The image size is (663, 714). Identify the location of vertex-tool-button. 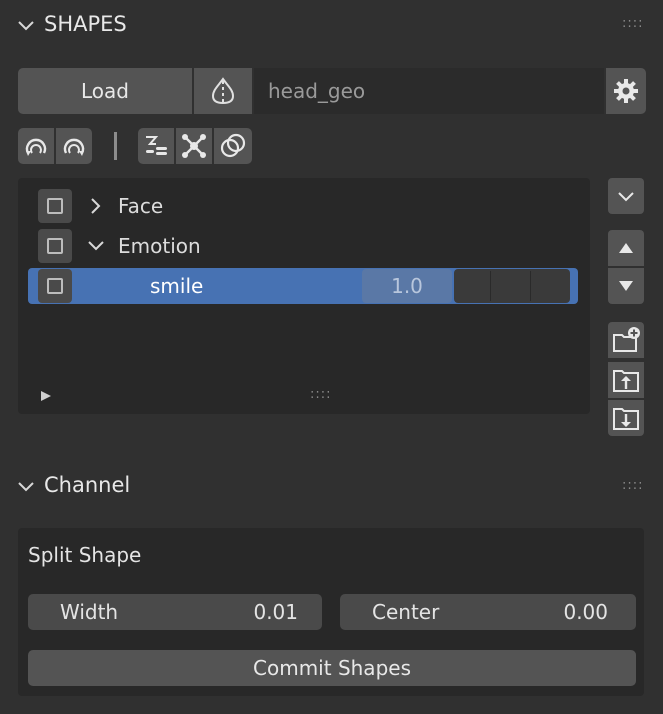
(194, 146).